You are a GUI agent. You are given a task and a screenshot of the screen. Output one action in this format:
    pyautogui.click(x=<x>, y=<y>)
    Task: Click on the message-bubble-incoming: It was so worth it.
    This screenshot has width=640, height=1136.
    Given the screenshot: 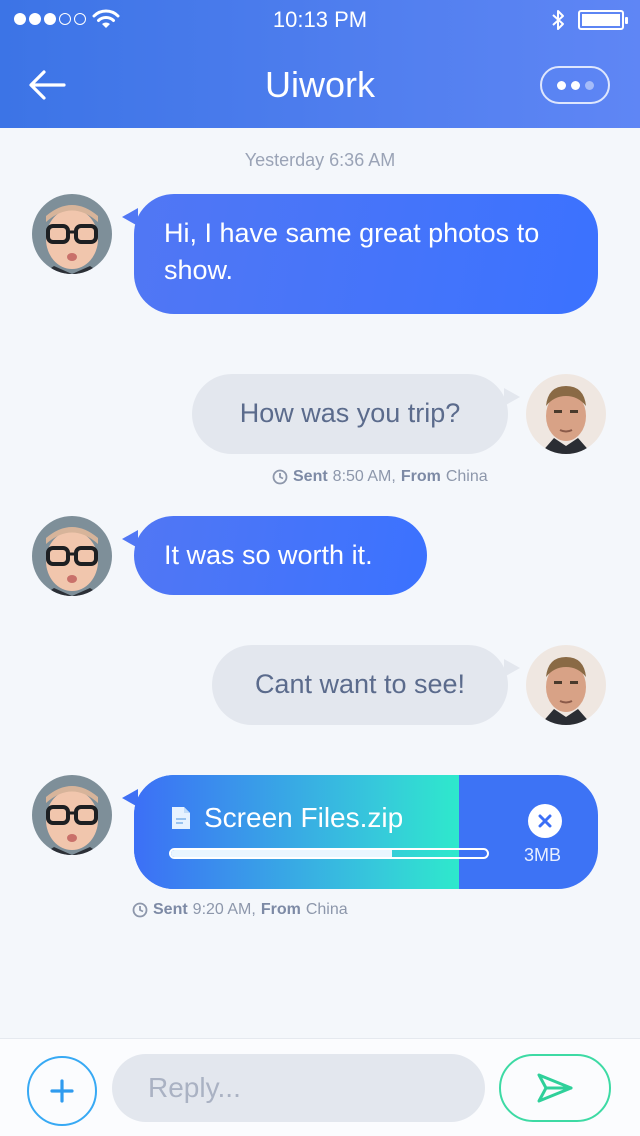 What is the action you would take?
    pyautogui.click(x=274, y=555)
    